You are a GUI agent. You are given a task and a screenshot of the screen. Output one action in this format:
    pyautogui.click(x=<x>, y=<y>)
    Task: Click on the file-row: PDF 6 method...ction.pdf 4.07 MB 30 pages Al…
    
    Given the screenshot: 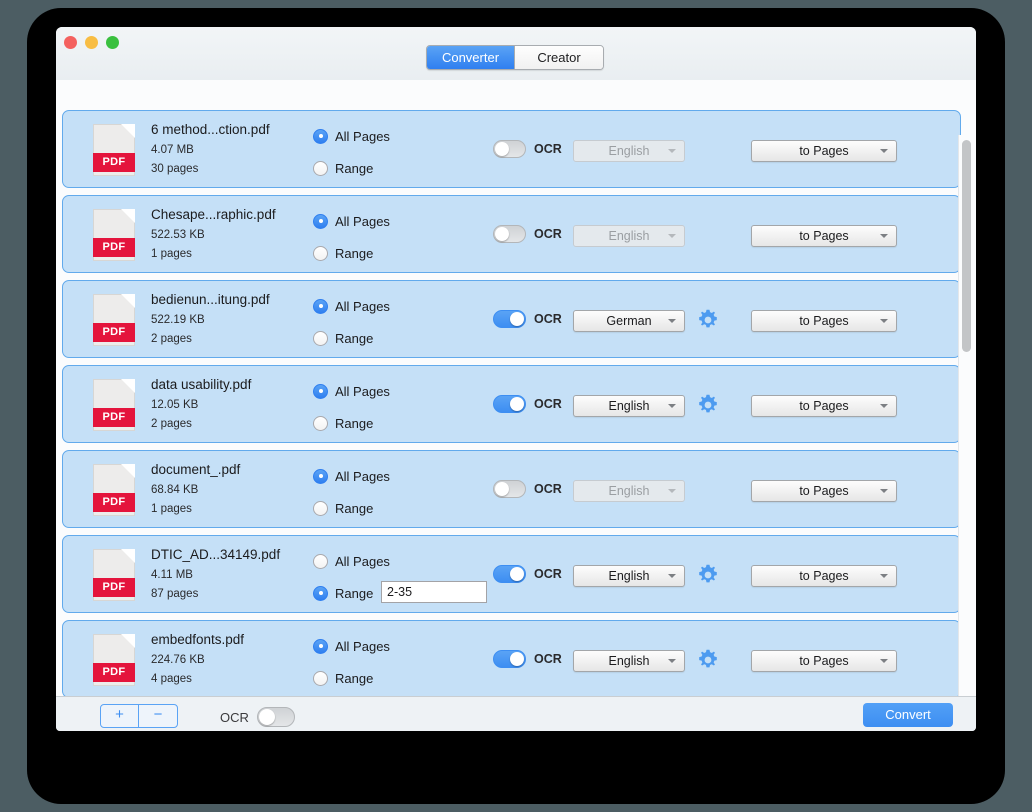 What is the action you would take?
    pyautogui.click(x=511, y=149)
    